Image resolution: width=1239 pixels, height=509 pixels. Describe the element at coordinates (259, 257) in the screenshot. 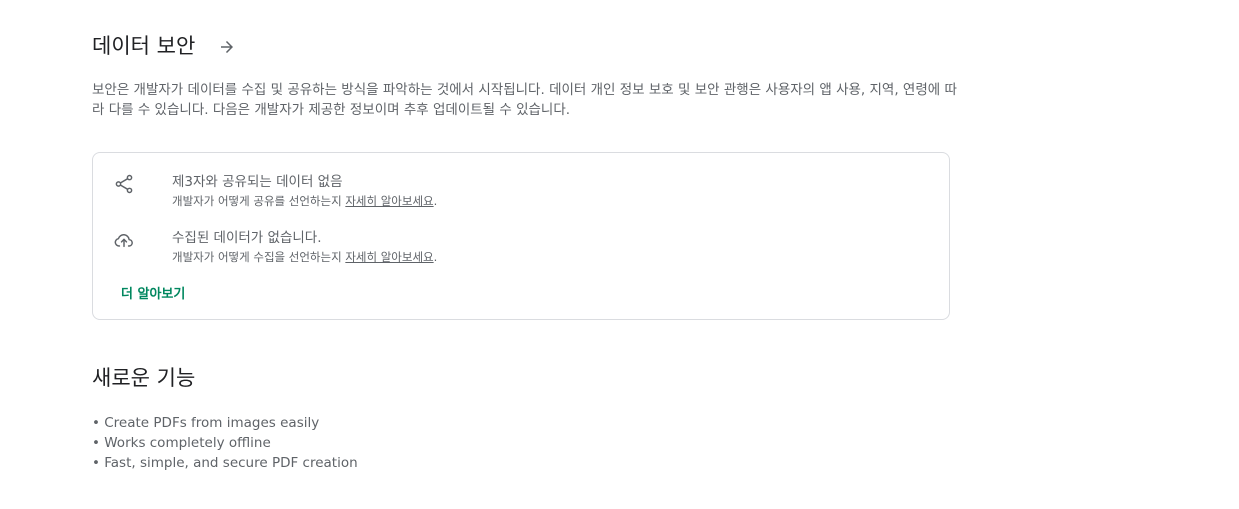

I see `data-collection-subtitle-text: 개발자가 어떻게 수집을 선언하는지` at that location.